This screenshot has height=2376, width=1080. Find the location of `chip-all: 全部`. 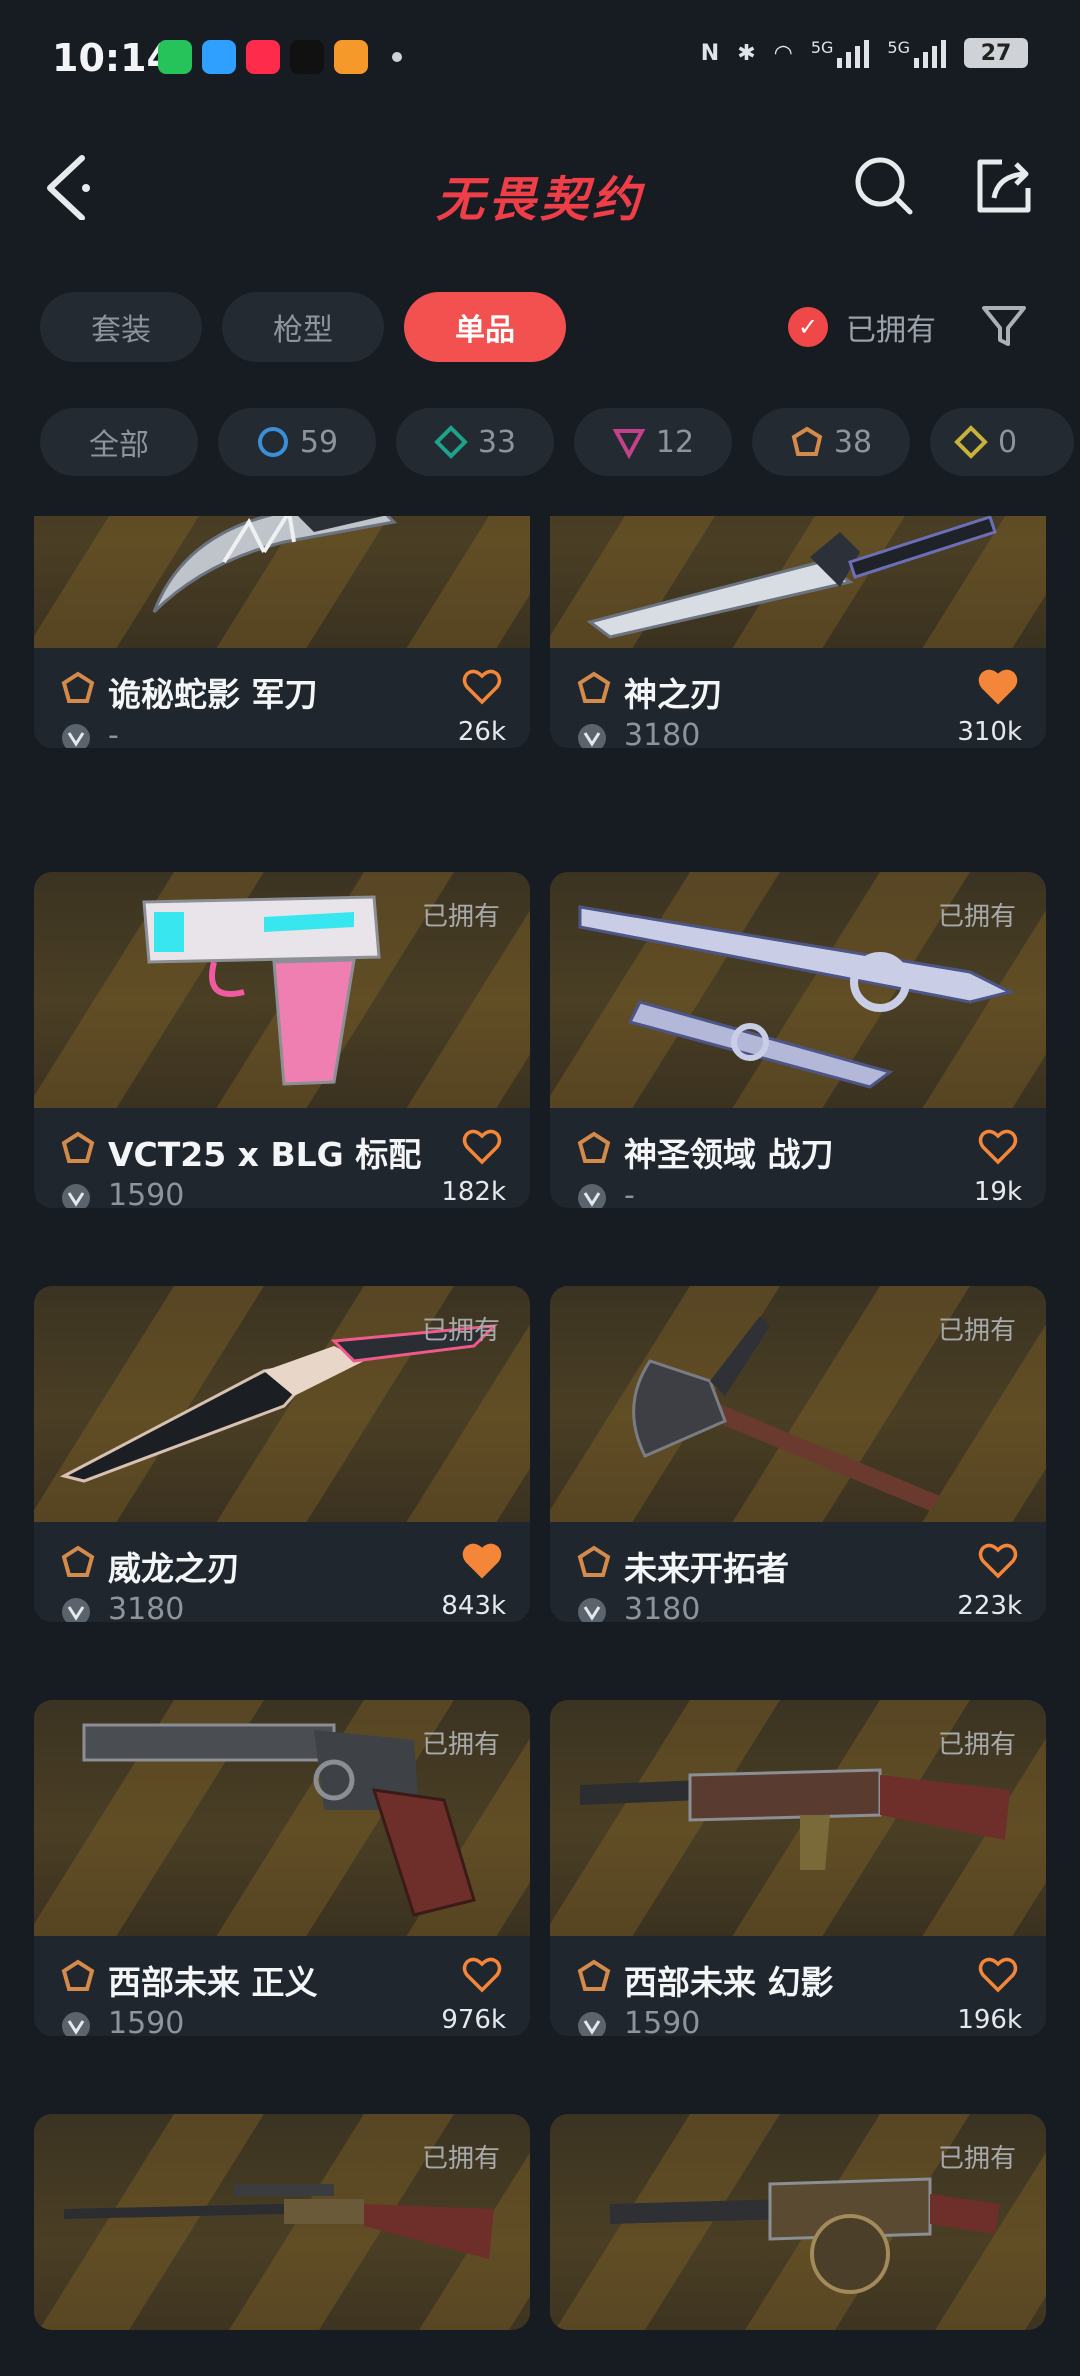

chip-all: 全部 is located at coordinates (119, 442).